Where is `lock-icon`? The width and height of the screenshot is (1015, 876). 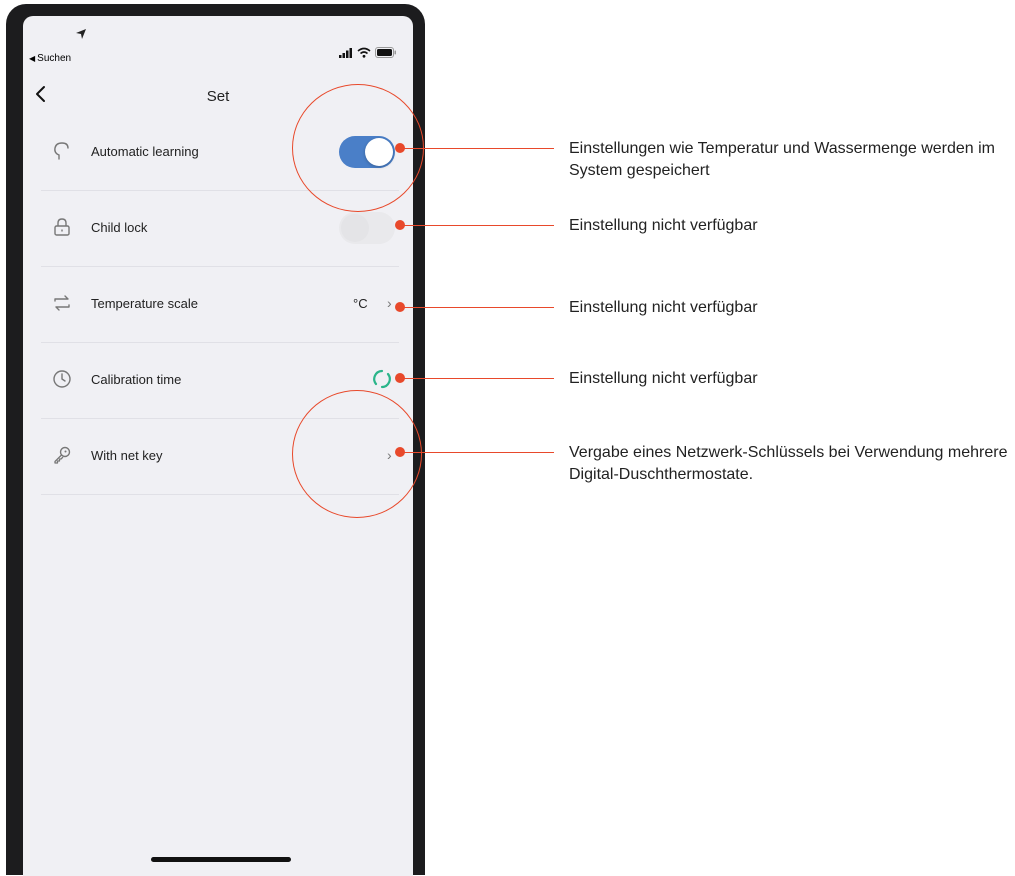 lock-icon is located at coordinates (62, 227).